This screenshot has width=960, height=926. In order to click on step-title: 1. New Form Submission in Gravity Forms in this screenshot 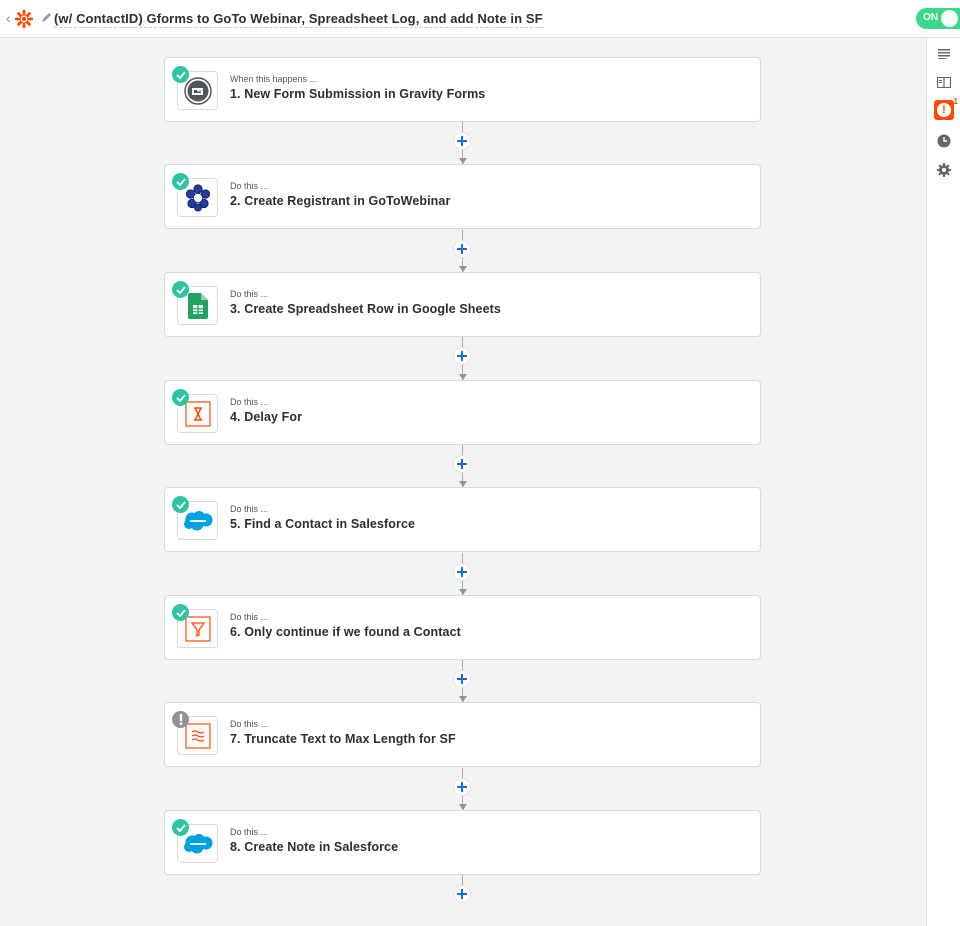, I will do `click(358, 94)`.